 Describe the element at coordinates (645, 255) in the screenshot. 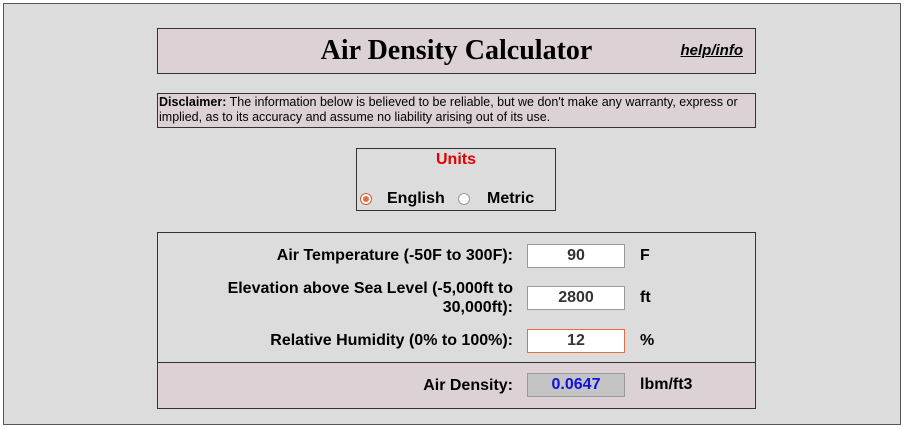

I see `air-temperature-unit: F` at that location.